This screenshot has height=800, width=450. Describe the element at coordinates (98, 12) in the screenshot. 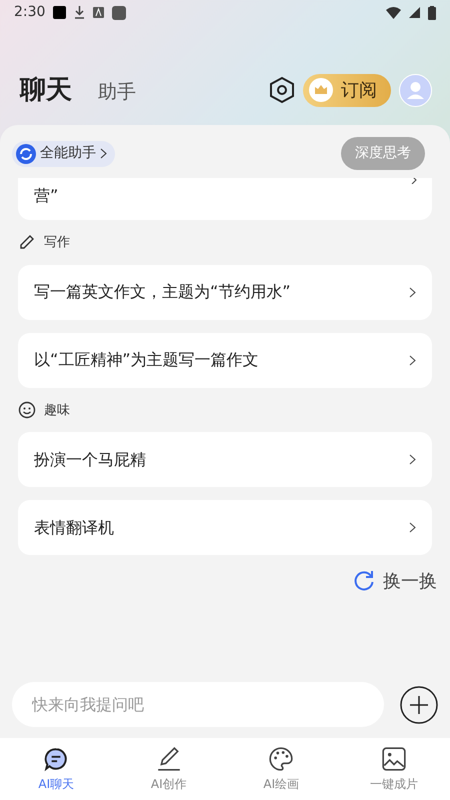

I see `app-icon` at that location.